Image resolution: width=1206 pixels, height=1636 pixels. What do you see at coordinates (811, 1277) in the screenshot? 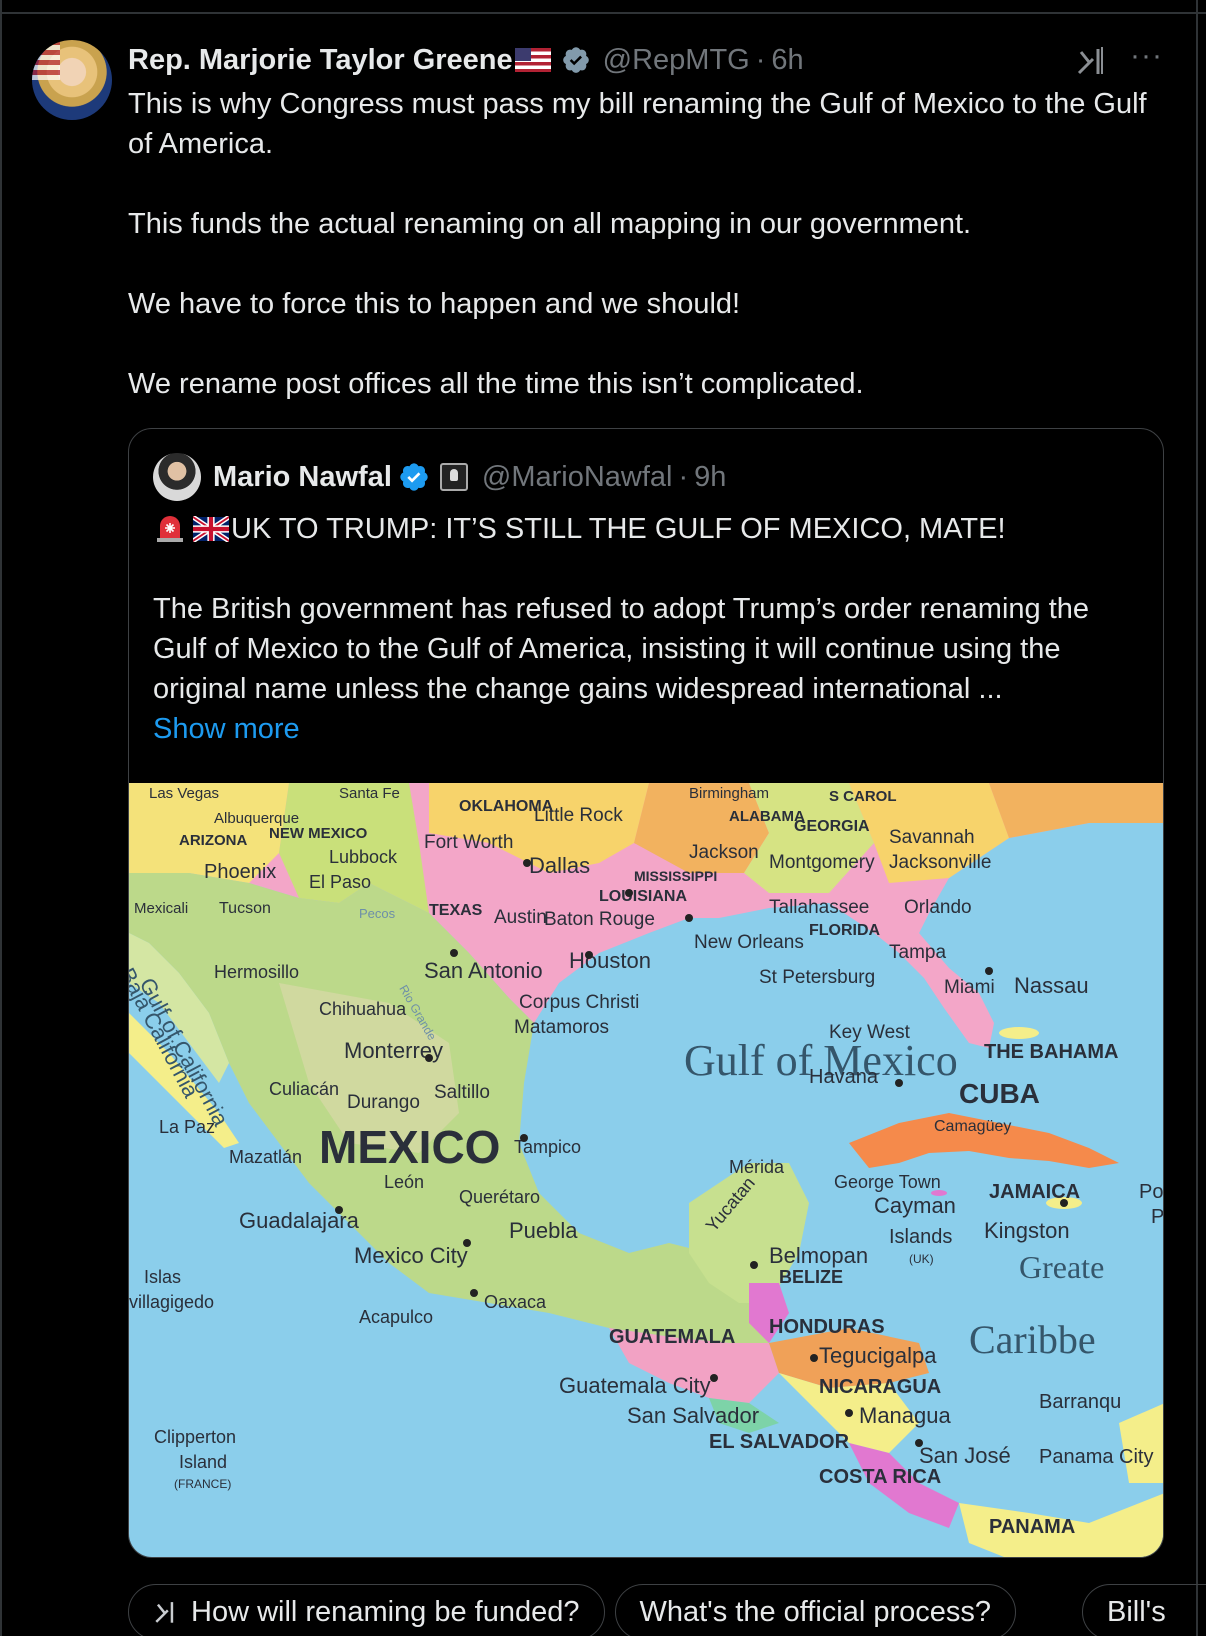
I see `map-label-belize: BELIZE` at bounding box center [811, 1277].